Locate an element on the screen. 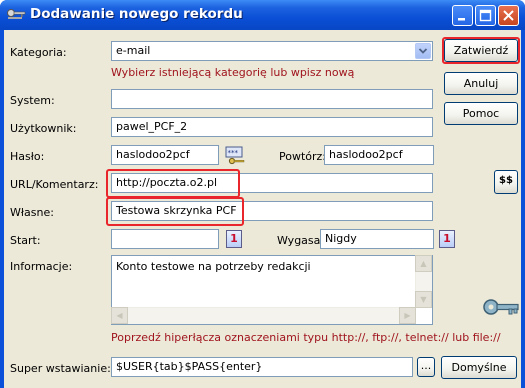 The width and height of the screenshot is (525, 388). domyslne-button: Domyślne is located at coordinates (479, 367).